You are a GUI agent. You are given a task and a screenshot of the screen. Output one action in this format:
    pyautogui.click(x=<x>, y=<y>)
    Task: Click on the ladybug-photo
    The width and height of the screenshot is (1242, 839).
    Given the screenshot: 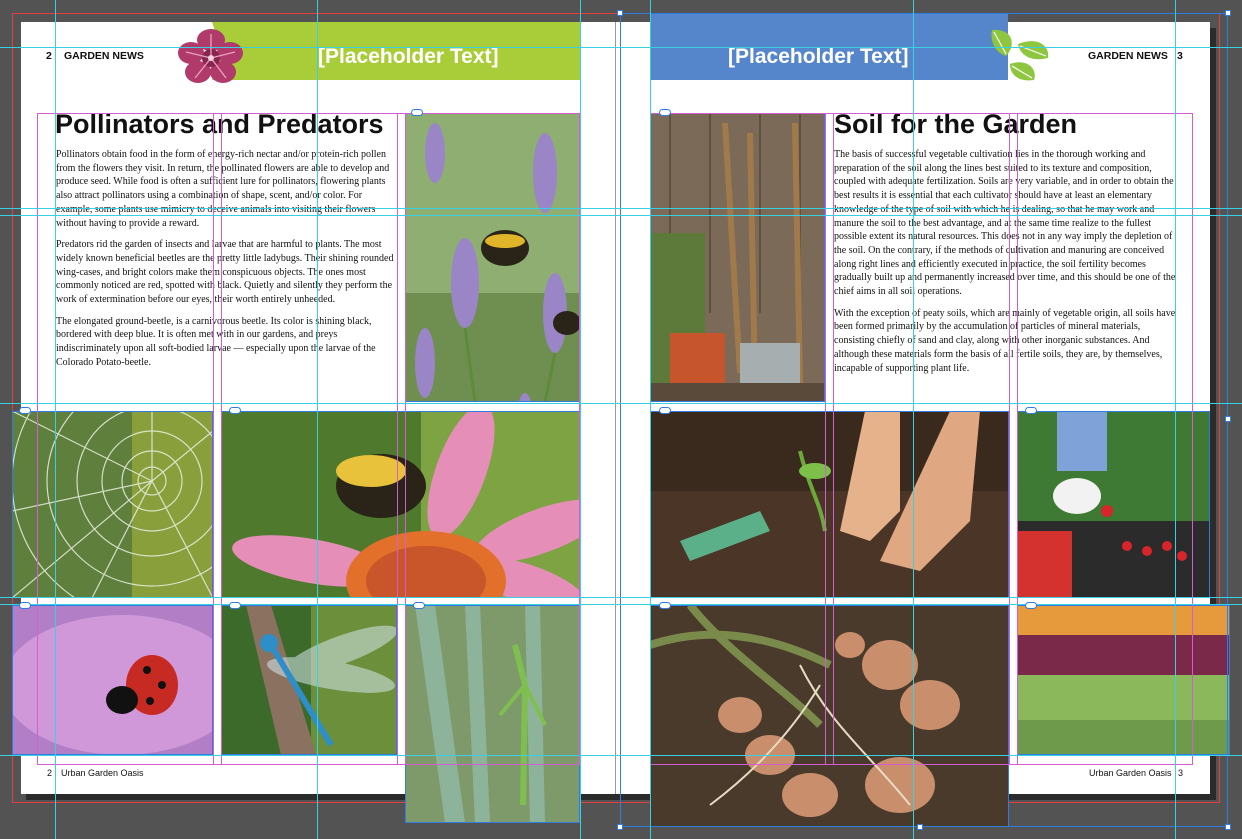 What is the action you would take?
    pyautogui.click(x=112, y=680)
    